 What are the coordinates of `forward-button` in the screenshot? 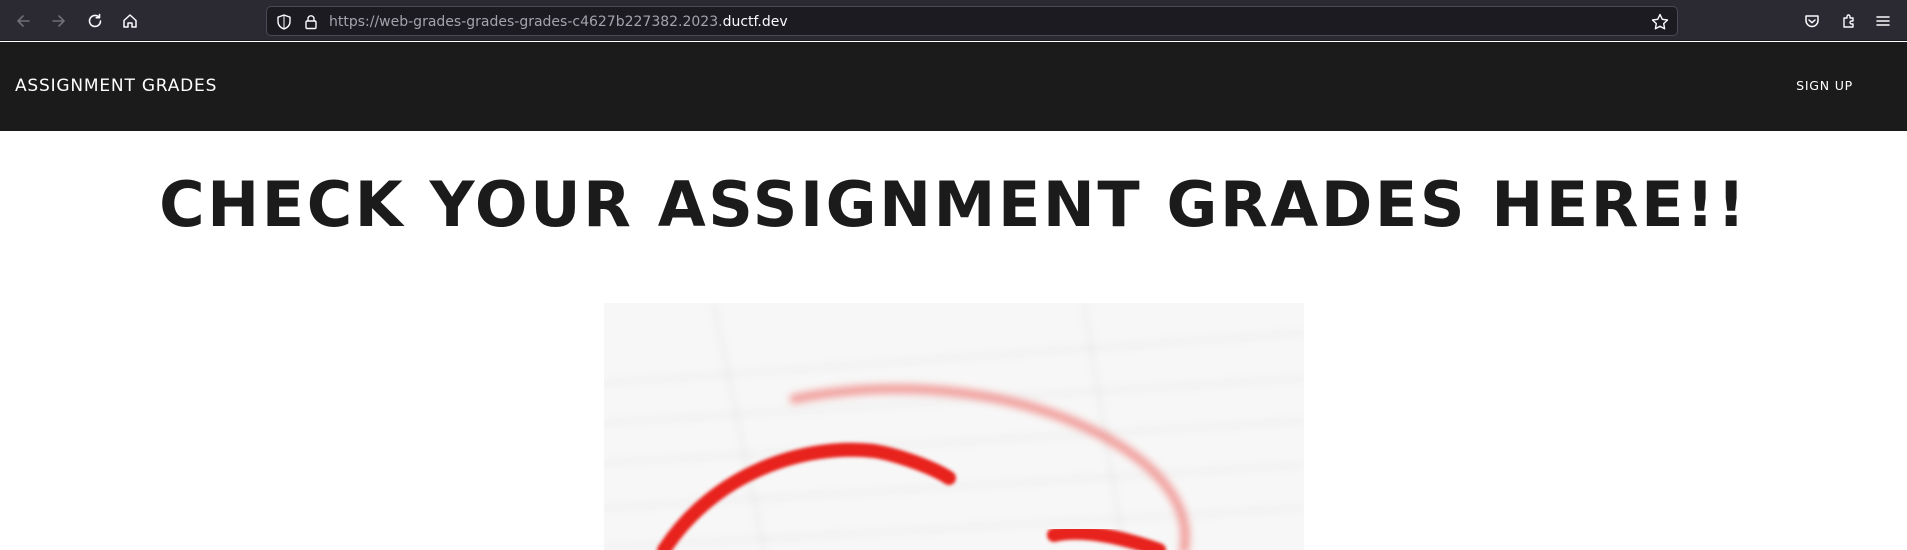 It's located at (59, 21).